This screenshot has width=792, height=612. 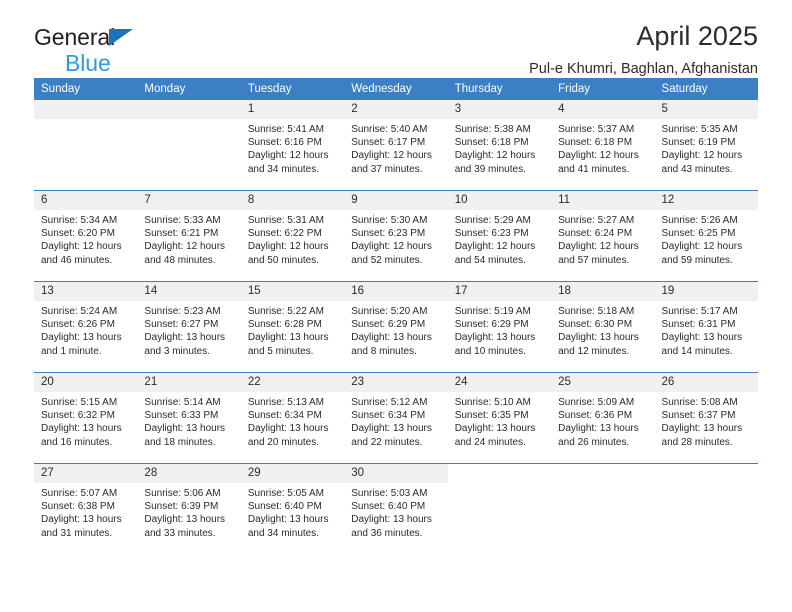 I want to click on day-number: 20, so click(x=86, y=382).